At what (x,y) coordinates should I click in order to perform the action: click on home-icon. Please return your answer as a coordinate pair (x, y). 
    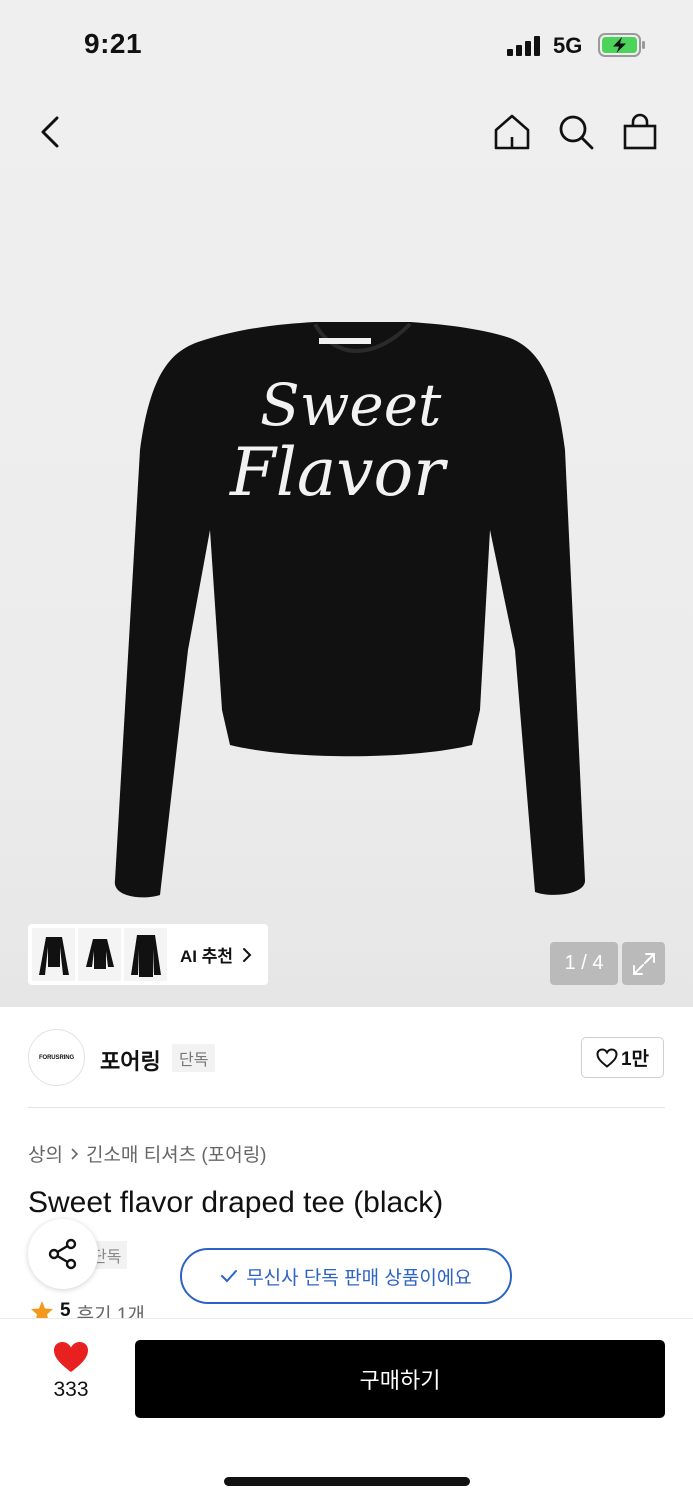
    Looking at the image, I should click on (512, 132).